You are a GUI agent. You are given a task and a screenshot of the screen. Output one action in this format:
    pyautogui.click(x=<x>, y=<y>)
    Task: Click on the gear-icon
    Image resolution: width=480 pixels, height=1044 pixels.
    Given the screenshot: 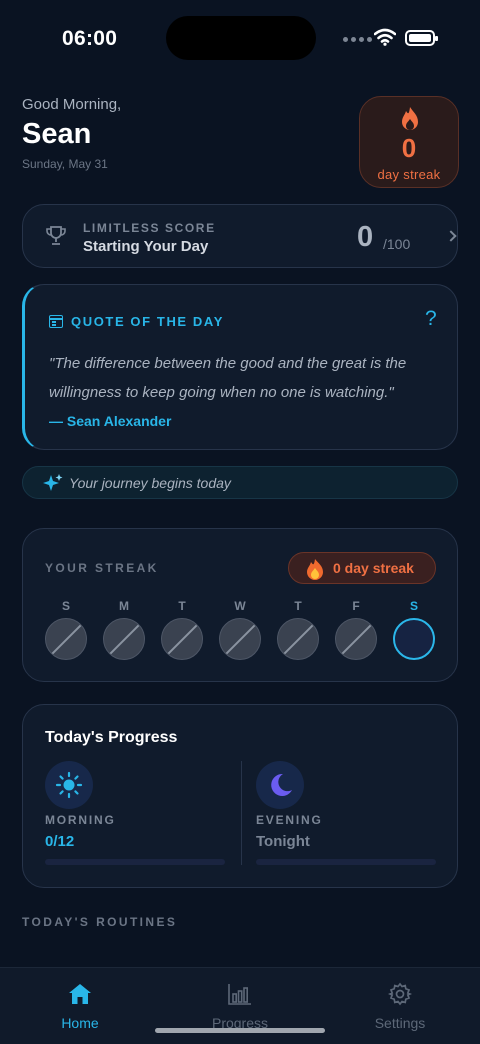 What is the action you would take?
    pyautogui.click(x=400, y=994)
    